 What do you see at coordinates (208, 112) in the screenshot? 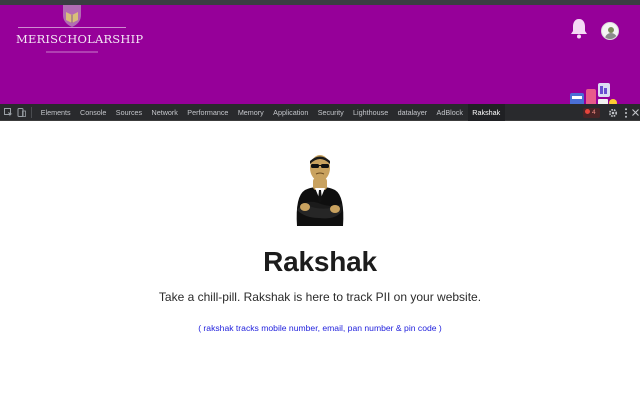
I see `tab-performance: Performance` at bounding box center [208, 112].